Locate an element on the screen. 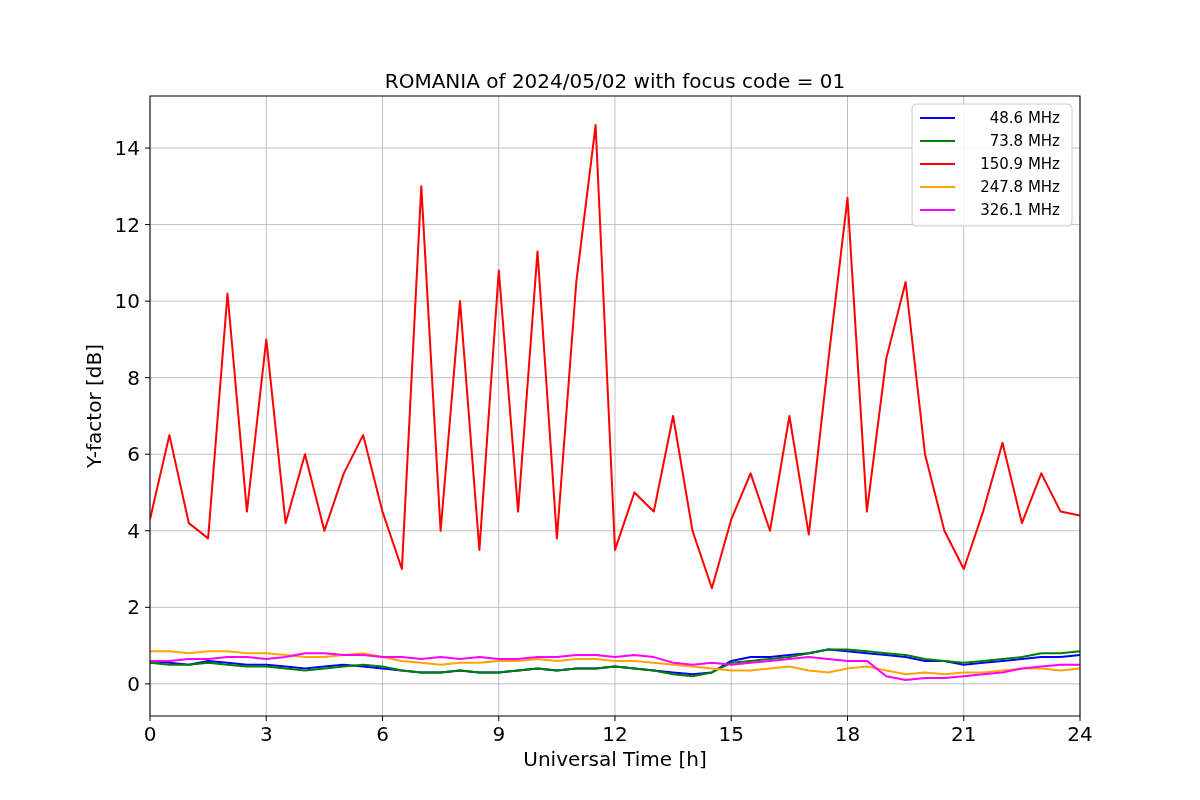 This screenshot has height=800, width=1200. tick-label: 24 is located at coordinates (1080, 734).